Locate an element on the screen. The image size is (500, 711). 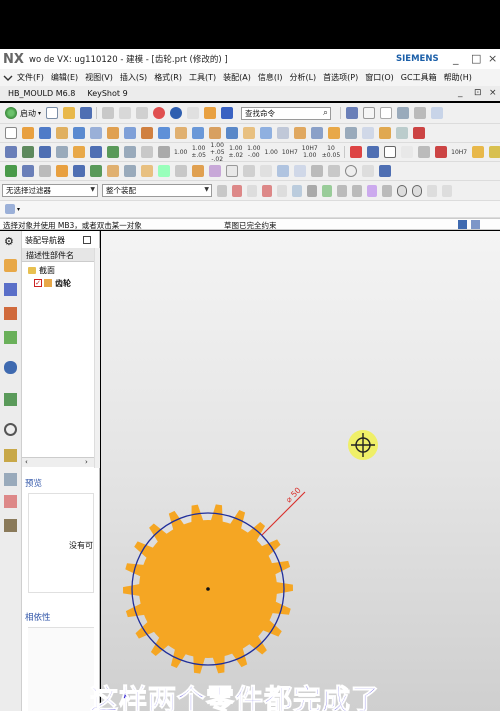
menu-gc-toolbox: GC工具箱 is located at coordinates (419, 77).